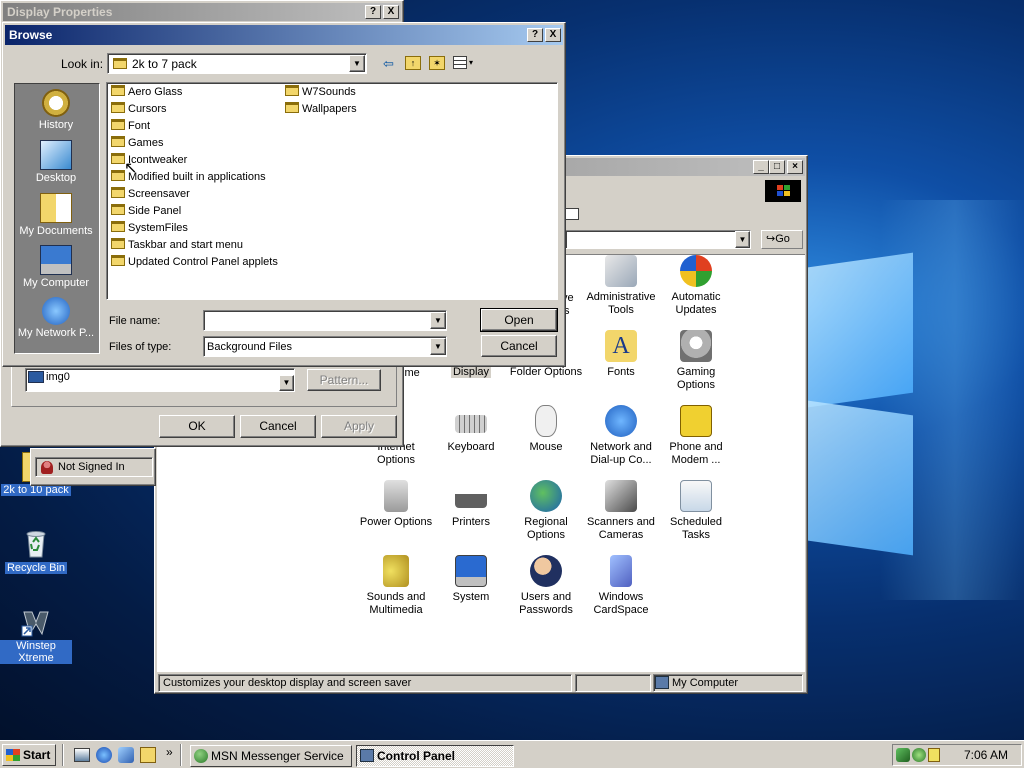  Describe the element at coordinates (36, 551) in the screenshot. I see `desktop-icon-recycle-bin: Recycle Bin` at that location.